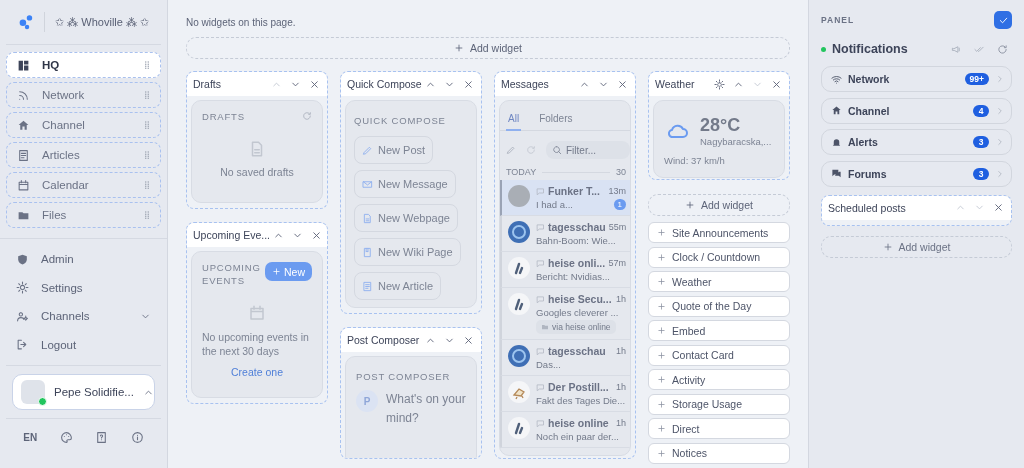 The image size is (1024, 468). Describe the element at coordinates (367, 252) in the screenshot. I see `book-icon` at that location.